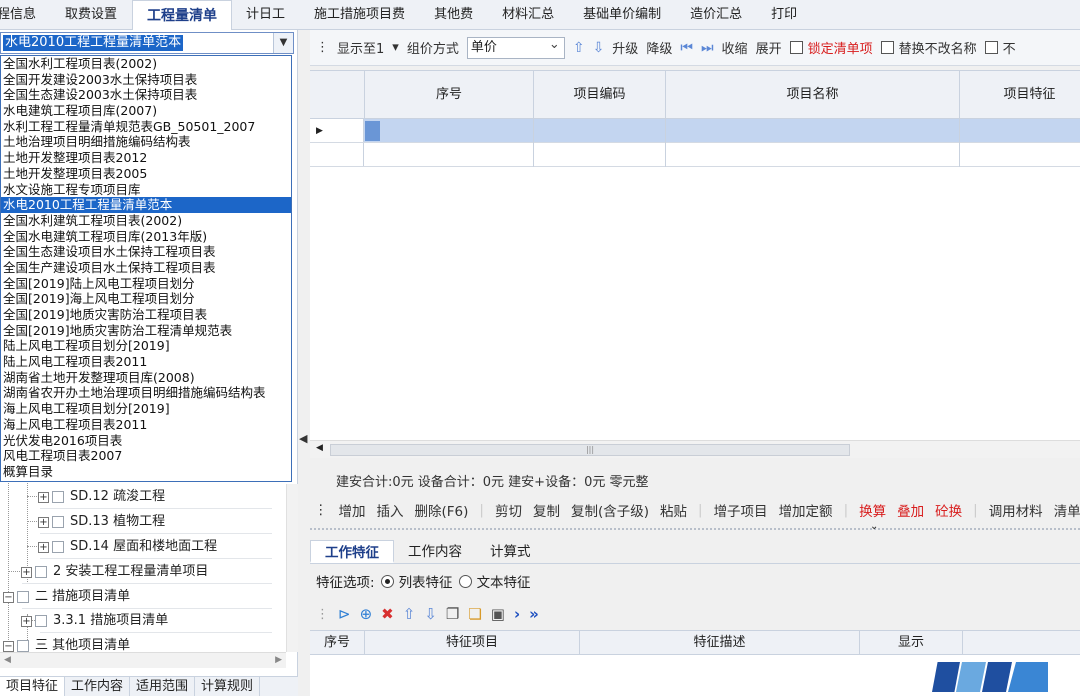 The height and width of the screenshot is (696, 1080). What do you see at coordinates (352, 510) in the screenshot?
I see `add-button: 增加` at bounding box center [352, 510].